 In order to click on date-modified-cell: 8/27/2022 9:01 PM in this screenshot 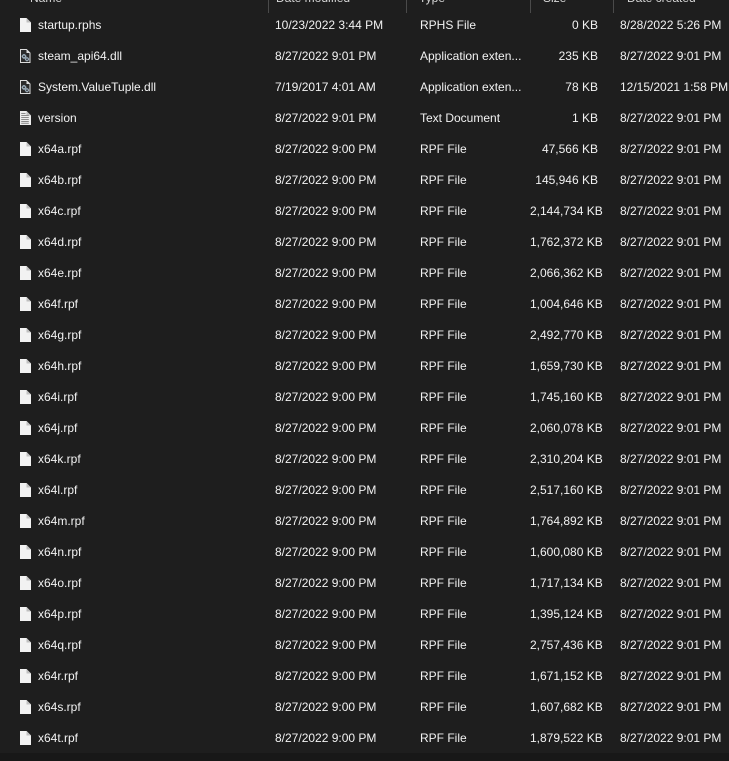, I will do `click(326, 117)`.